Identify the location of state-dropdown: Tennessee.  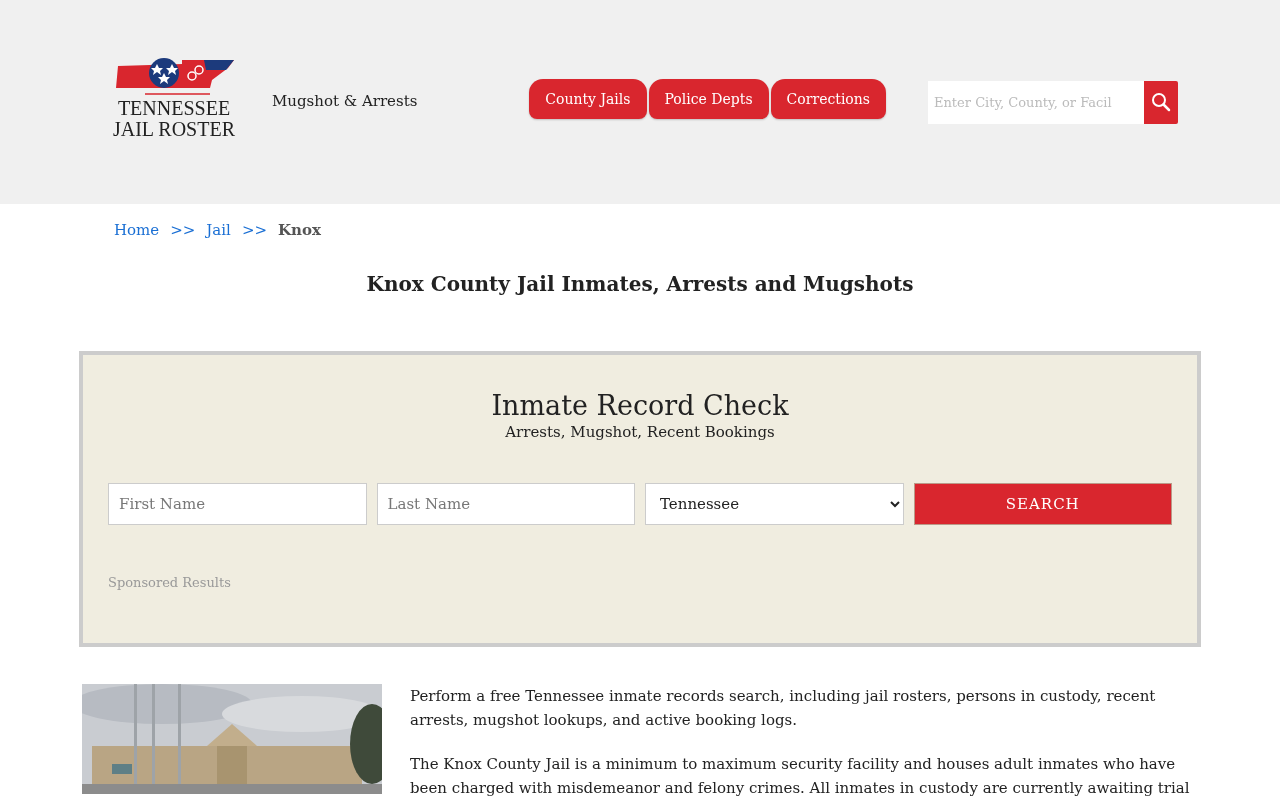
(774, 504).